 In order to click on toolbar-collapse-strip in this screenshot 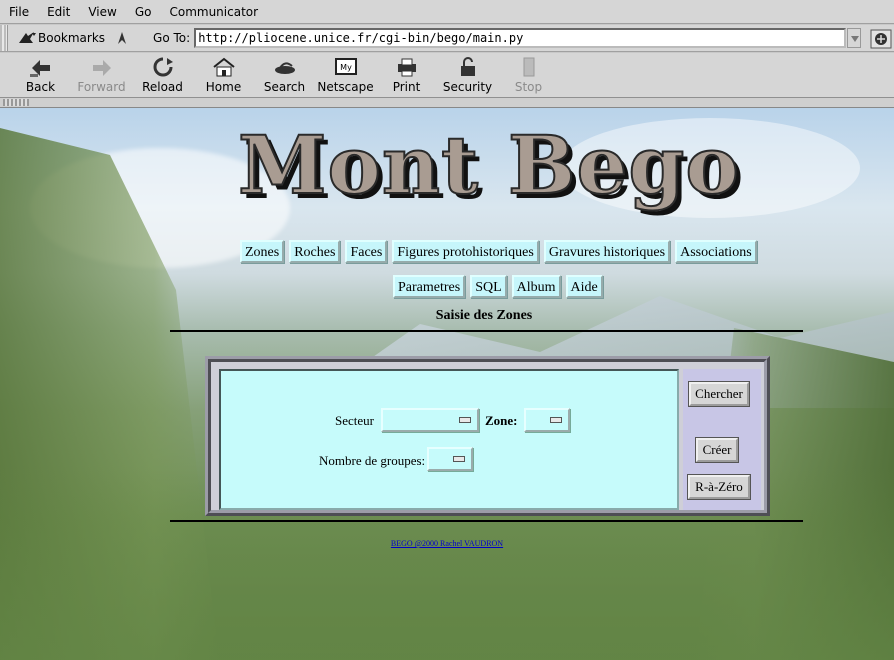, I will do `click(447, 103)`.